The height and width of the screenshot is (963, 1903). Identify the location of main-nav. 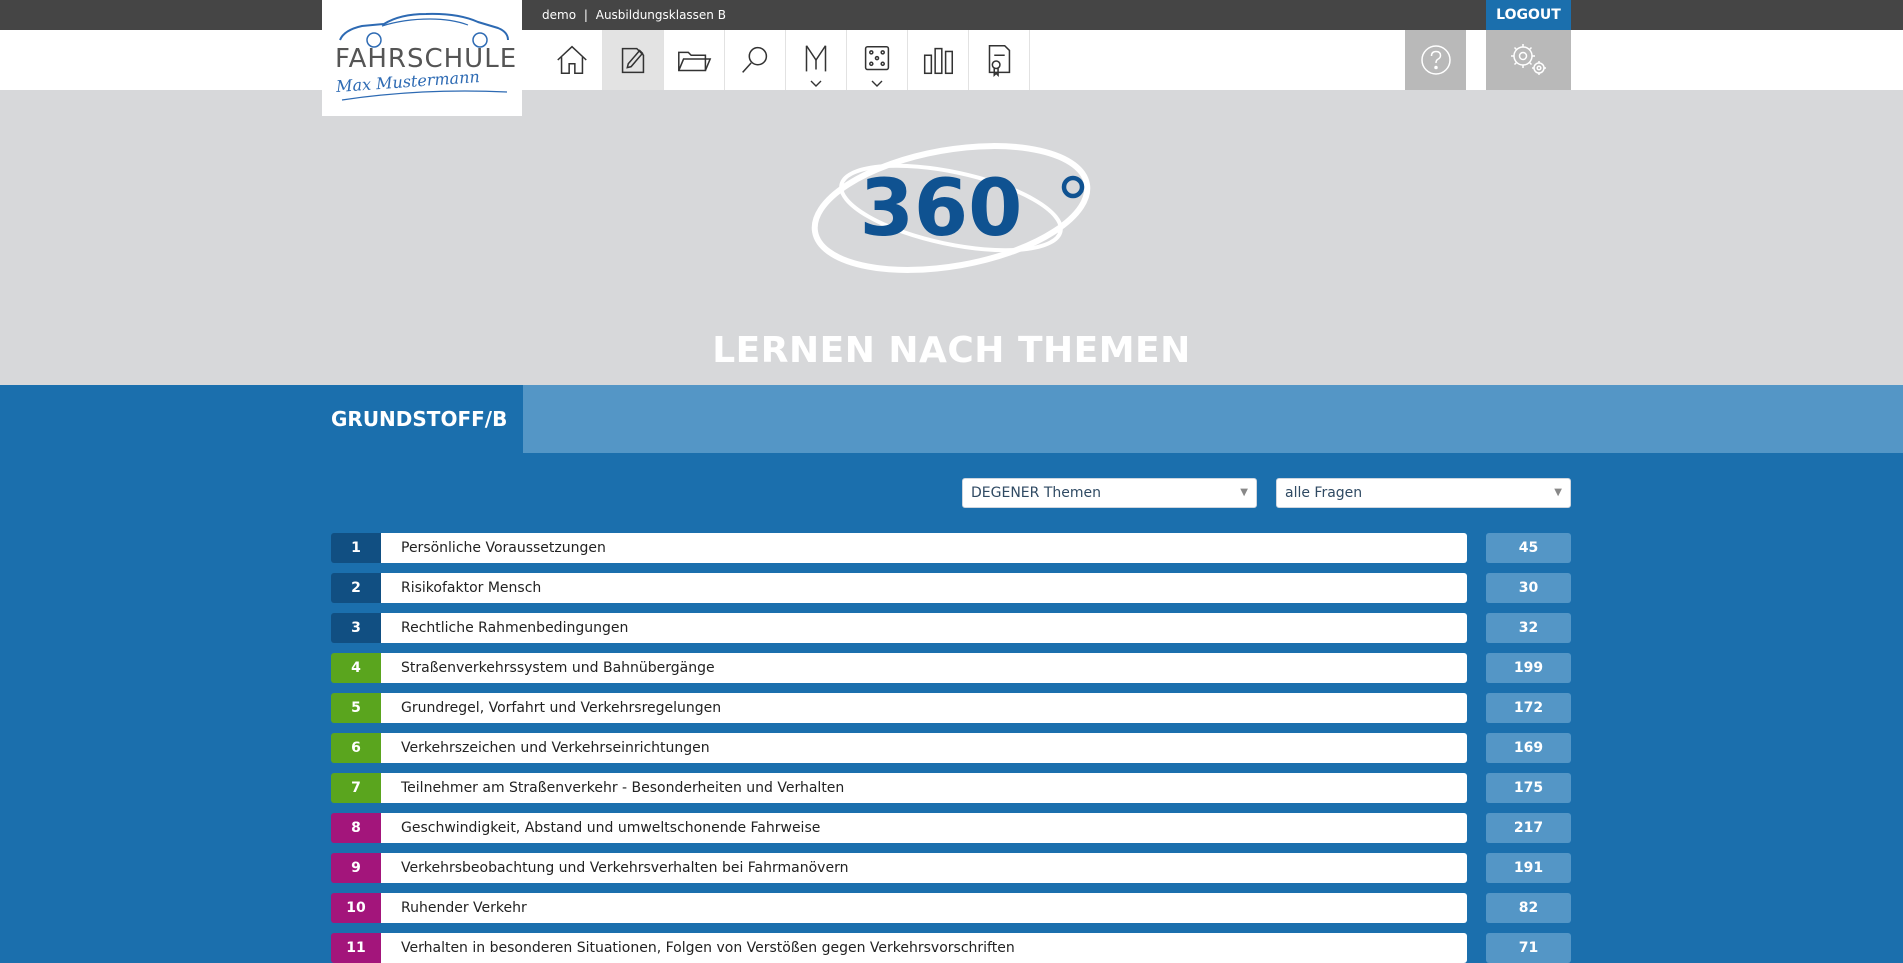
(951, 60).